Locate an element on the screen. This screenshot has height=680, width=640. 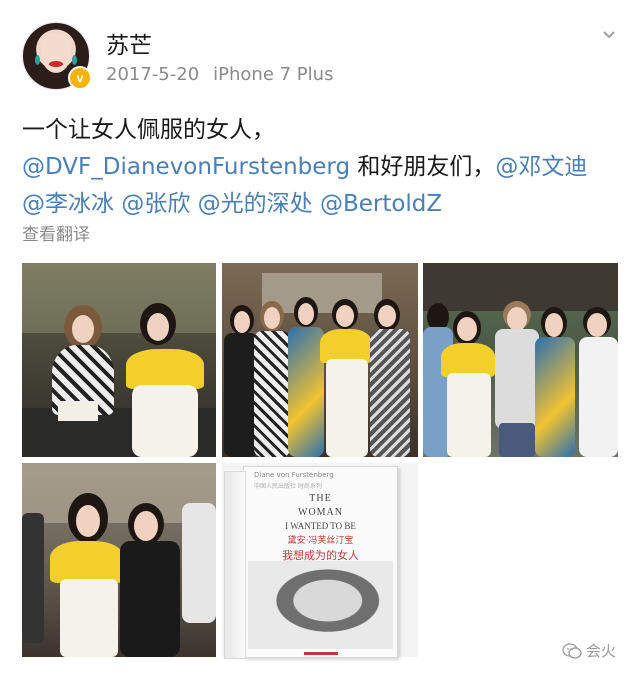
mention-link: @张欣 is located at coordinates (155, 204).